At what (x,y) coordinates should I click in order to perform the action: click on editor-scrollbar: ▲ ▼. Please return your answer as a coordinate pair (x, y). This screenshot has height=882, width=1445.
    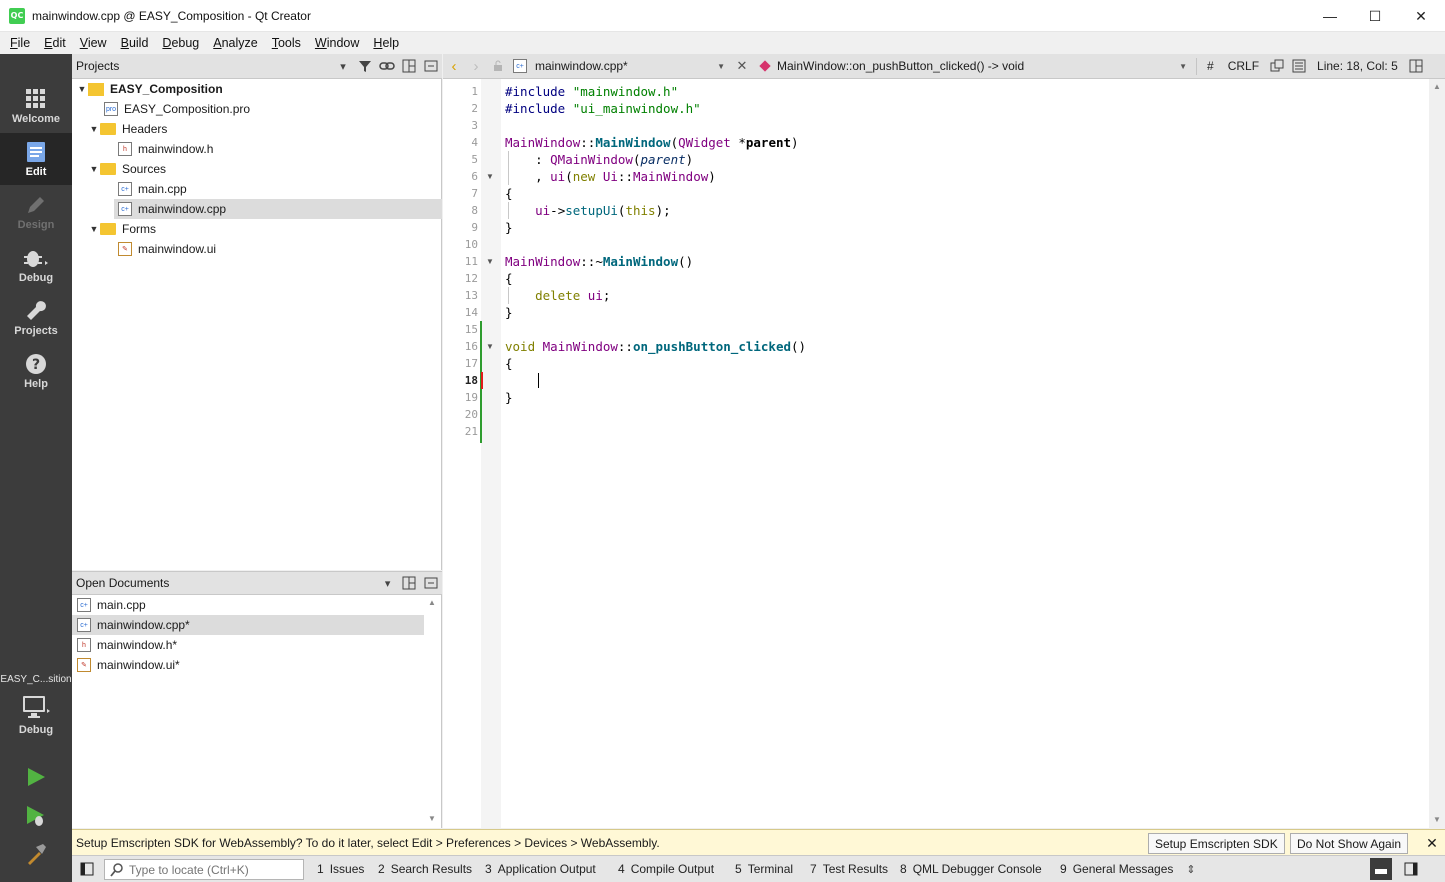
    Looking at the image, I should click on (1437, 453).